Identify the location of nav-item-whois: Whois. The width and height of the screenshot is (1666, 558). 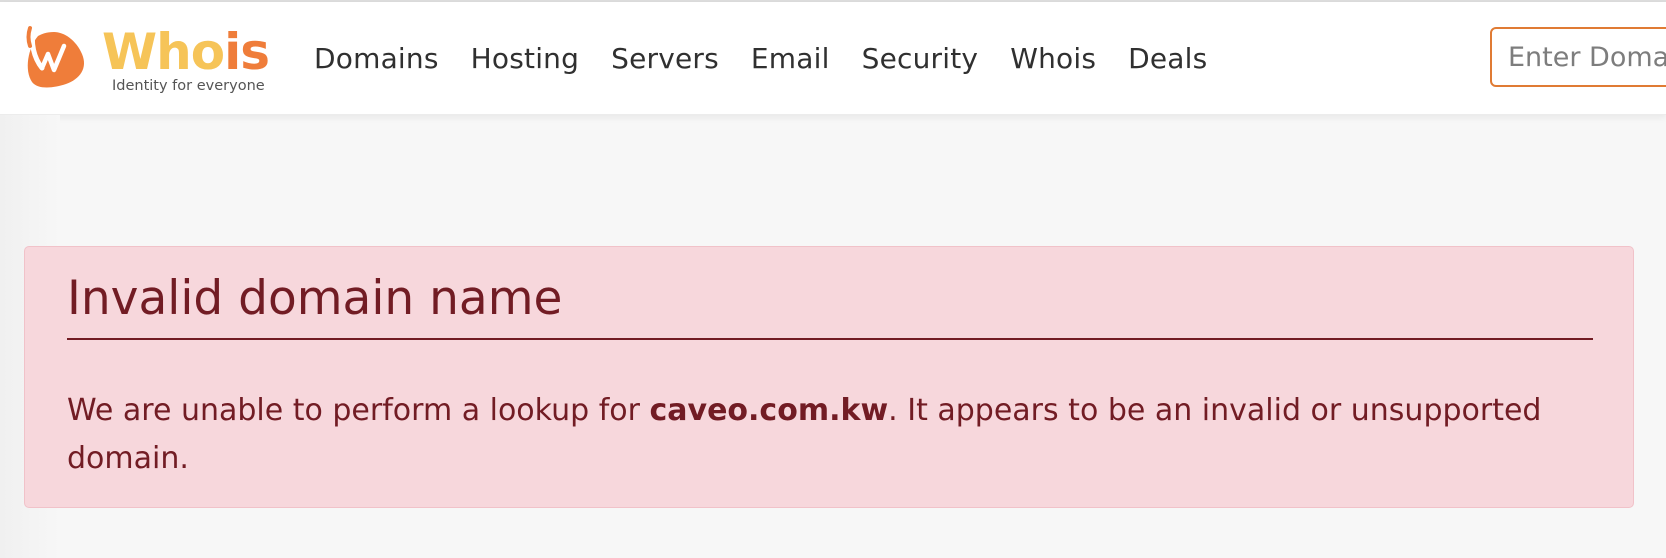
(1053, 58).